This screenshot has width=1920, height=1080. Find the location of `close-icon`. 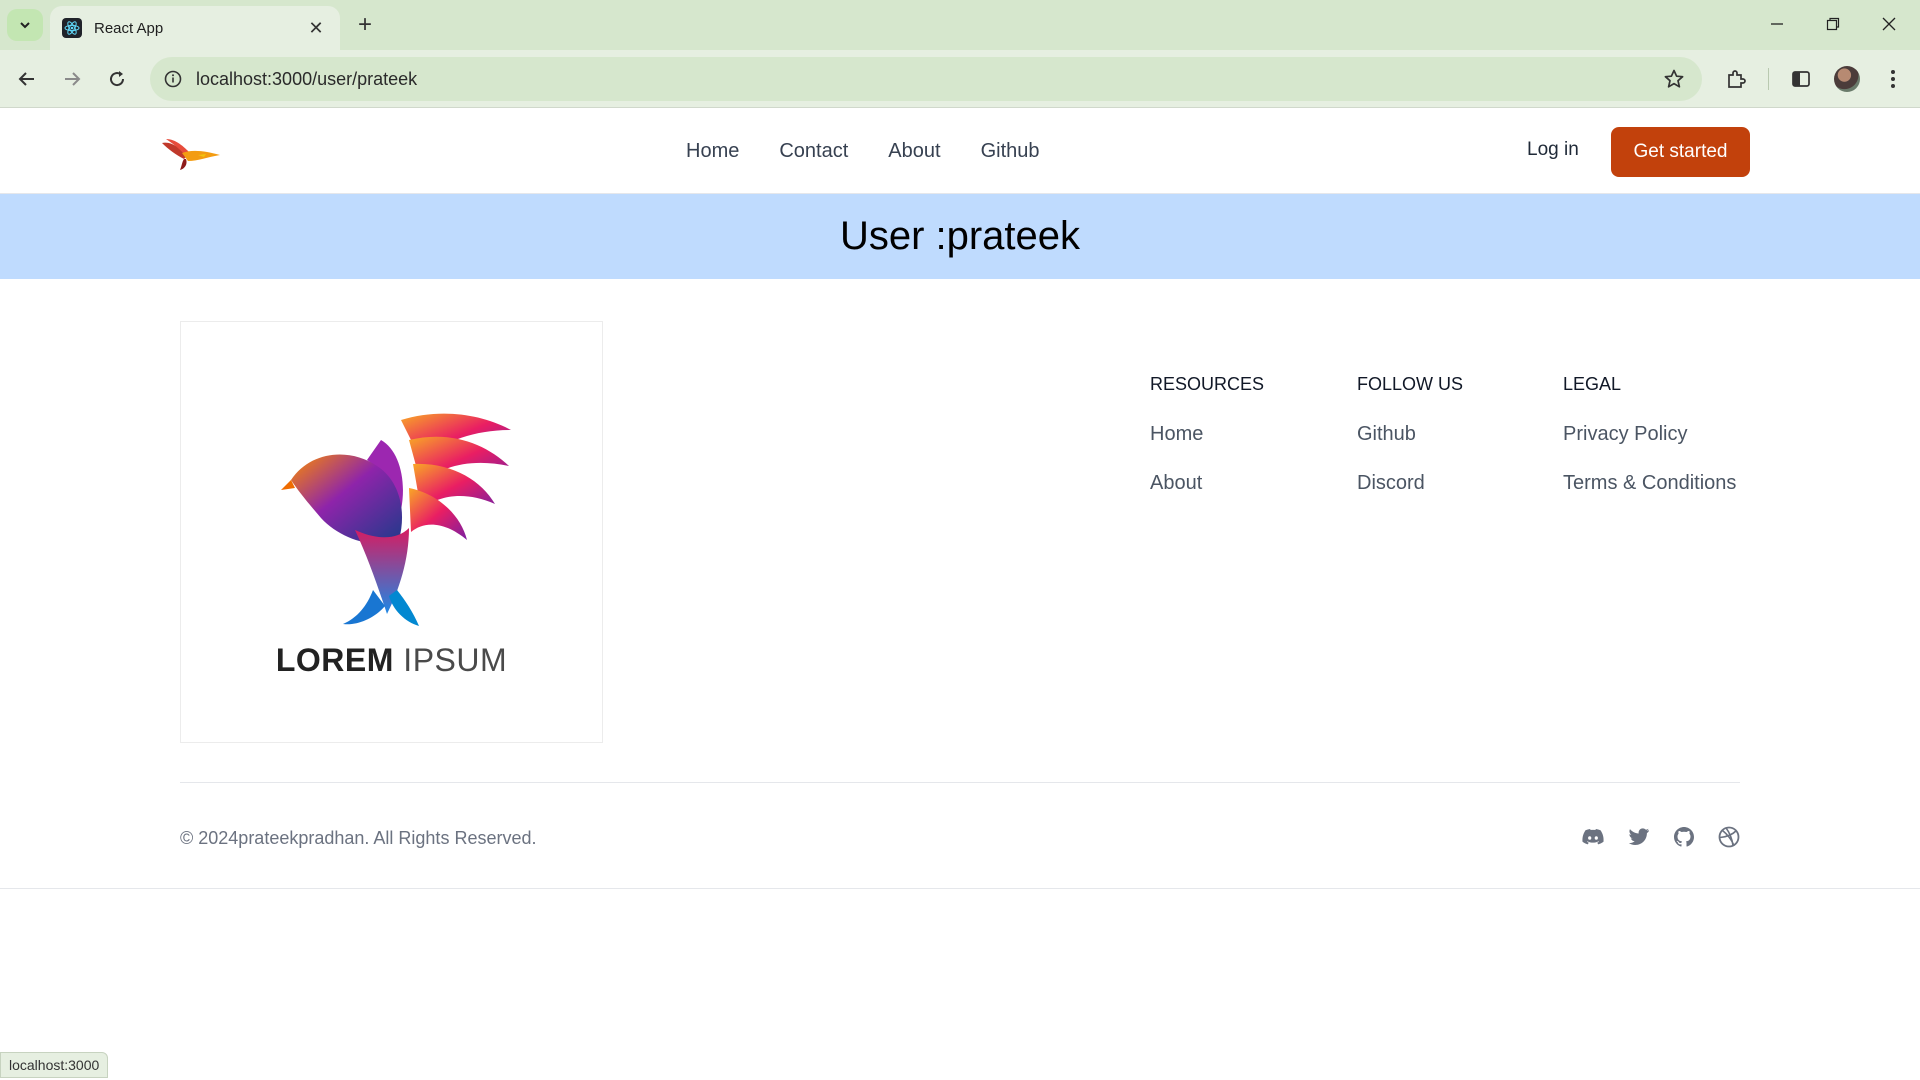

close-icon is located at coordinates (1889, 24).